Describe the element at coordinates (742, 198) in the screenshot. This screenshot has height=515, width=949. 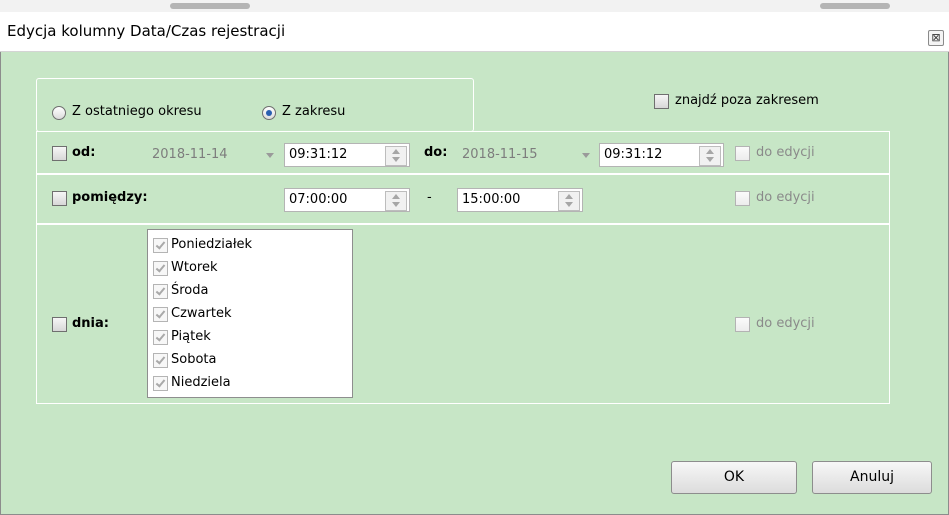
I see `between-edit-checkbox` at that location.